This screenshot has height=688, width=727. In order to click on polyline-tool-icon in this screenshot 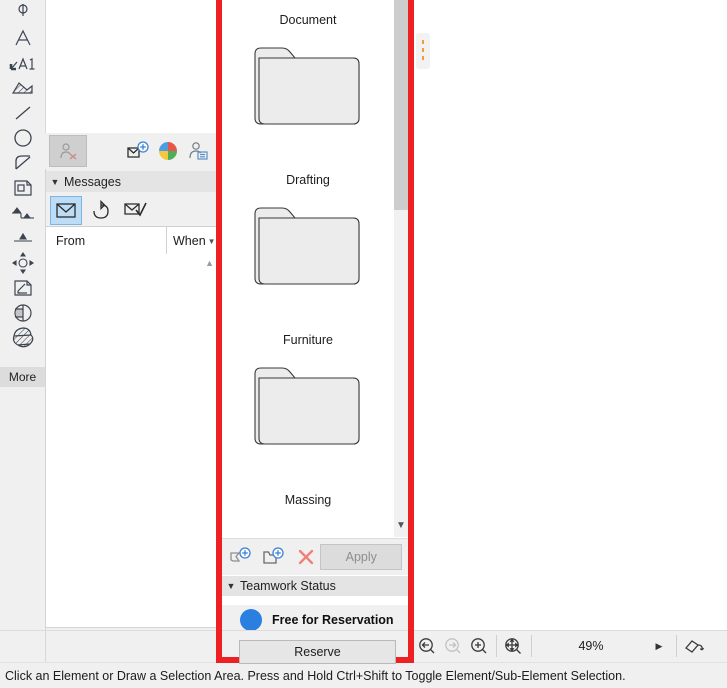, I will do `click(22, 162)`.